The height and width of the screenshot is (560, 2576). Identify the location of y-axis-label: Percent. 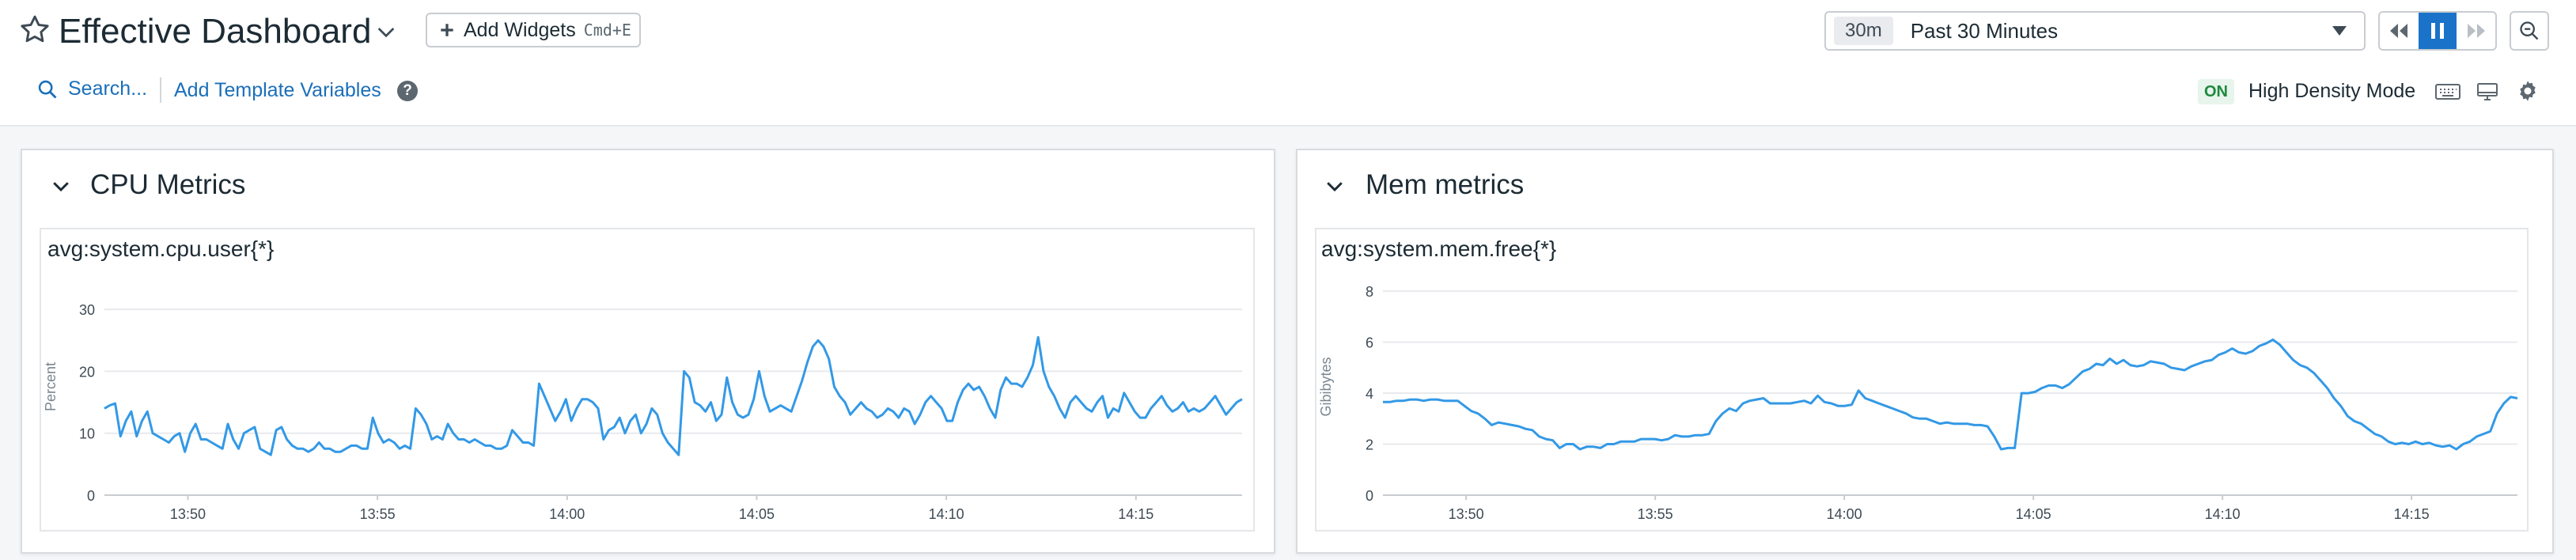
(51, 386).